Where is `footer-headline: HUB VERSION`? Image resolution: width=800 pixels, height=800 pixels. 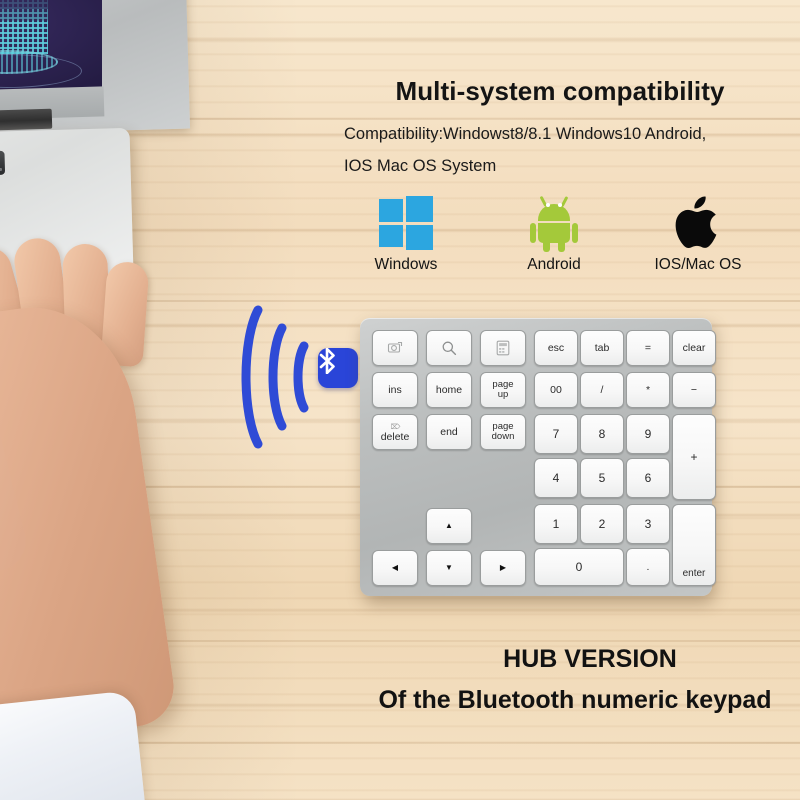 footer-headline: HUB VERSION is located at coordinates (590, 659).